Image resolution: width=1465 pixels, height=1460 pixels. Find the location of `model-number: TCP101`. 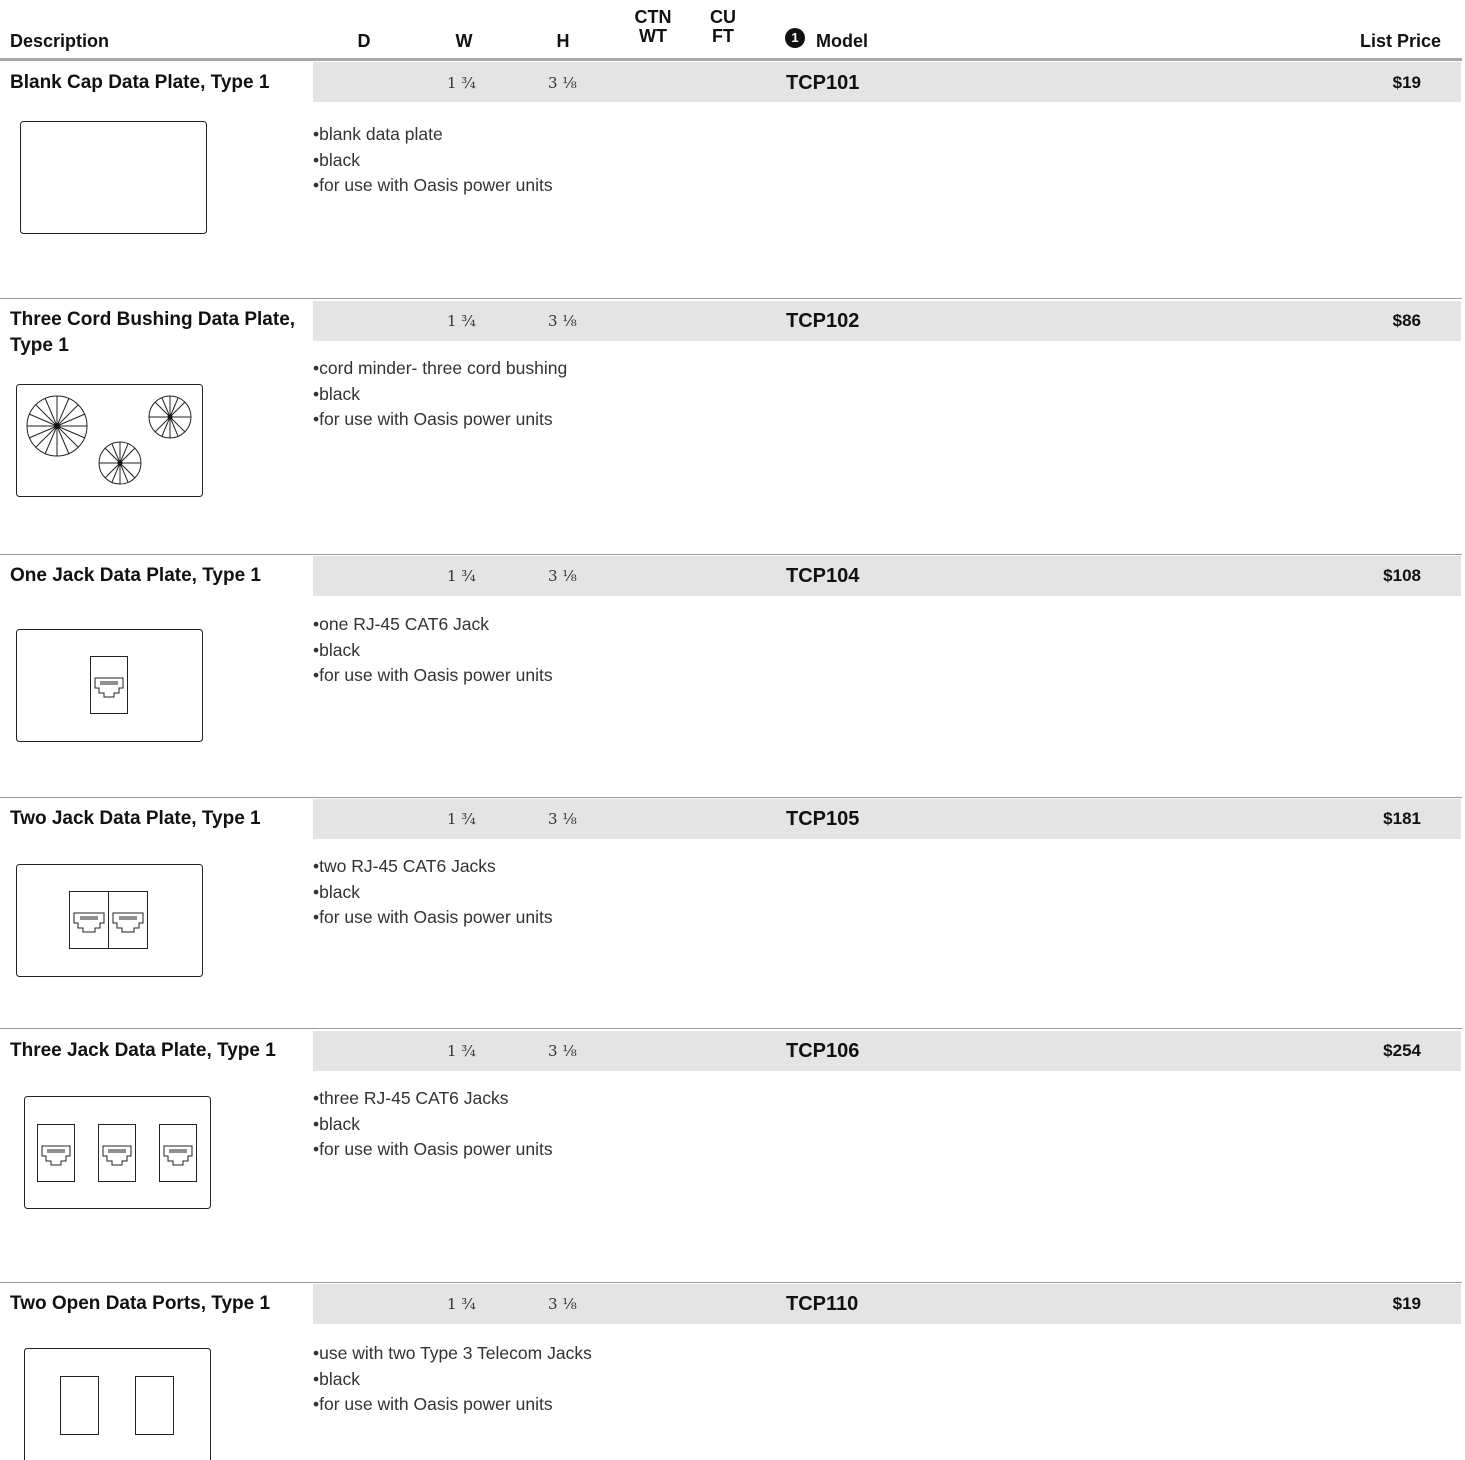

model-number: TCP101 is located at coordinates (823, 83).